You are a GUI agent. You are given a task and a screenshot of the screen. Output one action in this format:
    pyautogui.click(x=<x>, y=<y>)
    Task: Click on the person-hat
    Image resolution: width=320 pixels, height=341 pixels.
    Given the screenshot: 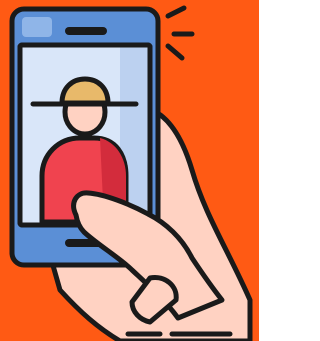 What is the action you would take?
    pyautogui.click(x=85, y=91)
    